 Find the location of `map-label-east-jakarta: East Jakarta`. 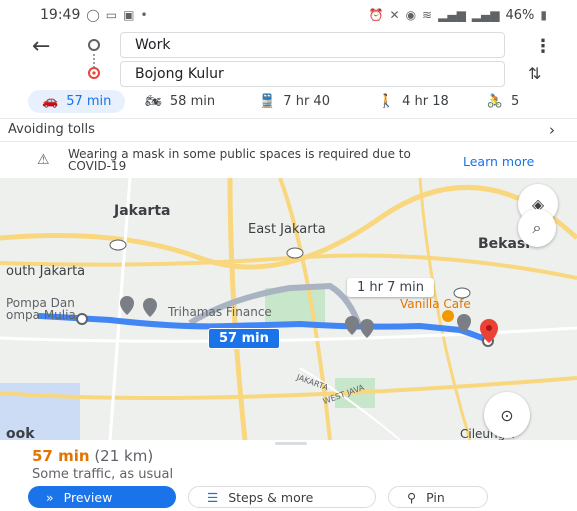

map-label-east-jakarta: East Jakarta is located at coordinates (287, 229).